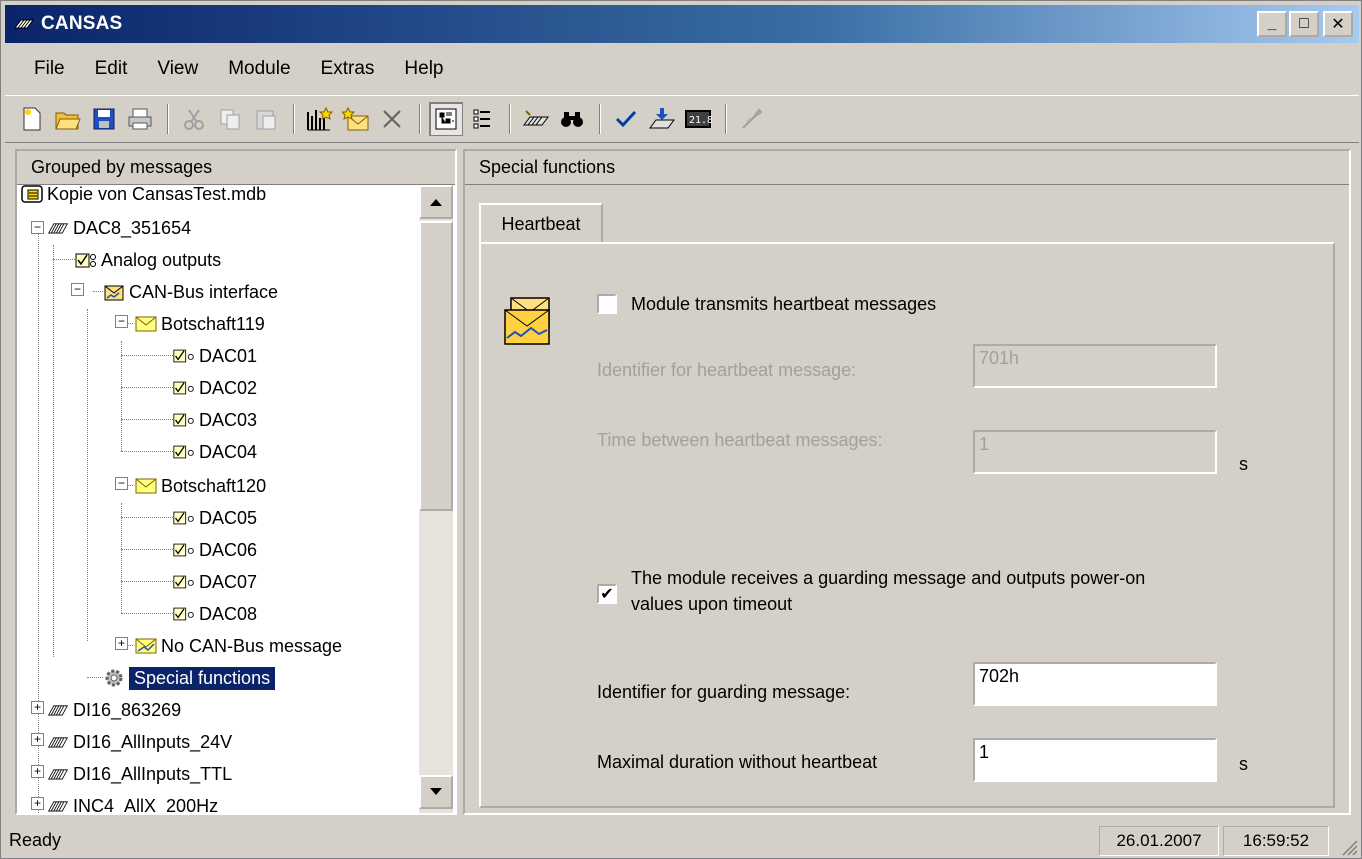 The height and width of the screenshot is (859, 1362). What do you see at coordinates (161, 259) in the screenshot?
I see `tree-node-label: Analog outputs` at bounding box center [161, 259].